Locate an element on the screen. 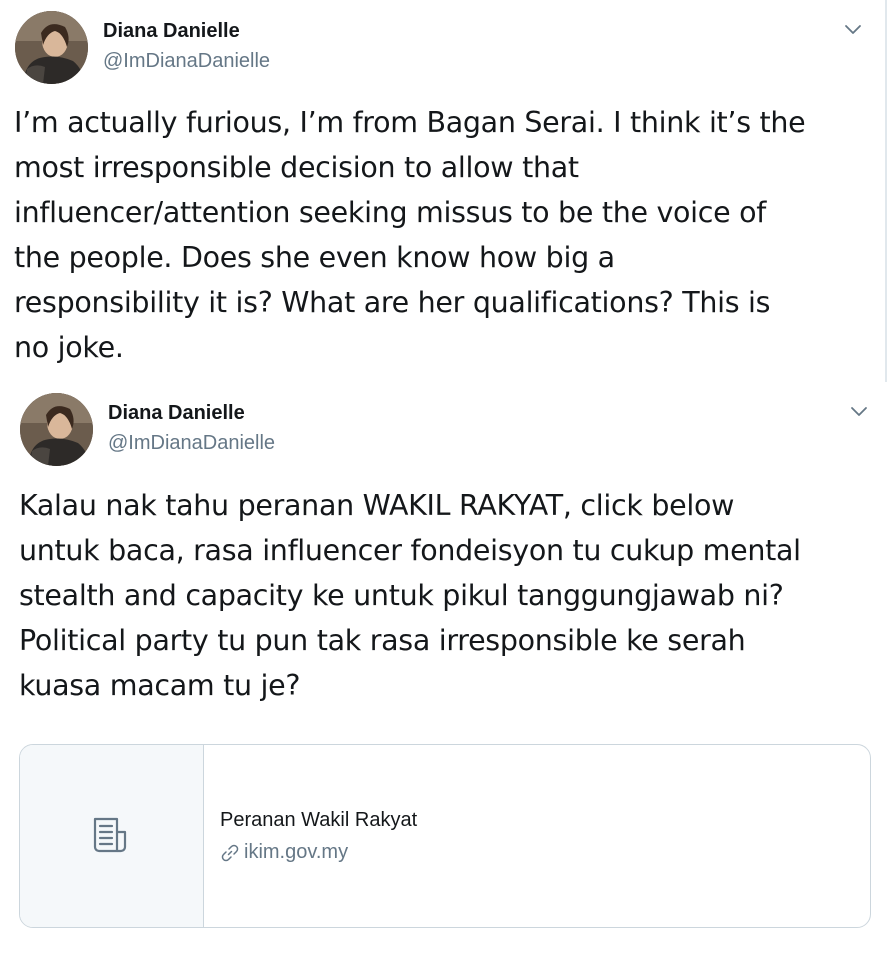 The width and height of the screenshot is (889, 954). card-domain: ikim.gov.my is located at coordinates (284, 852).